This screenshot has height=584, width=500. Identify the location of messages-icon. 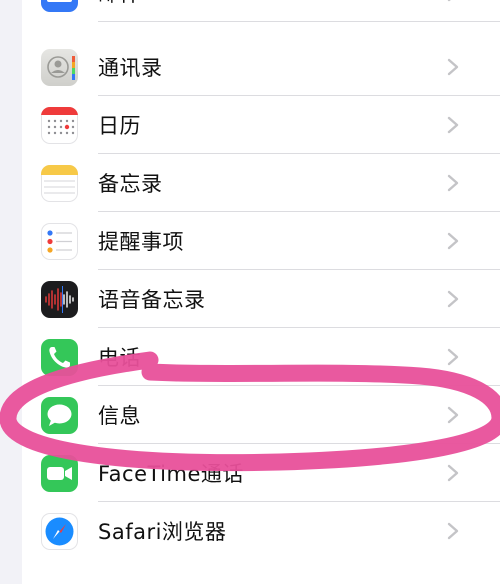
(59, 415).